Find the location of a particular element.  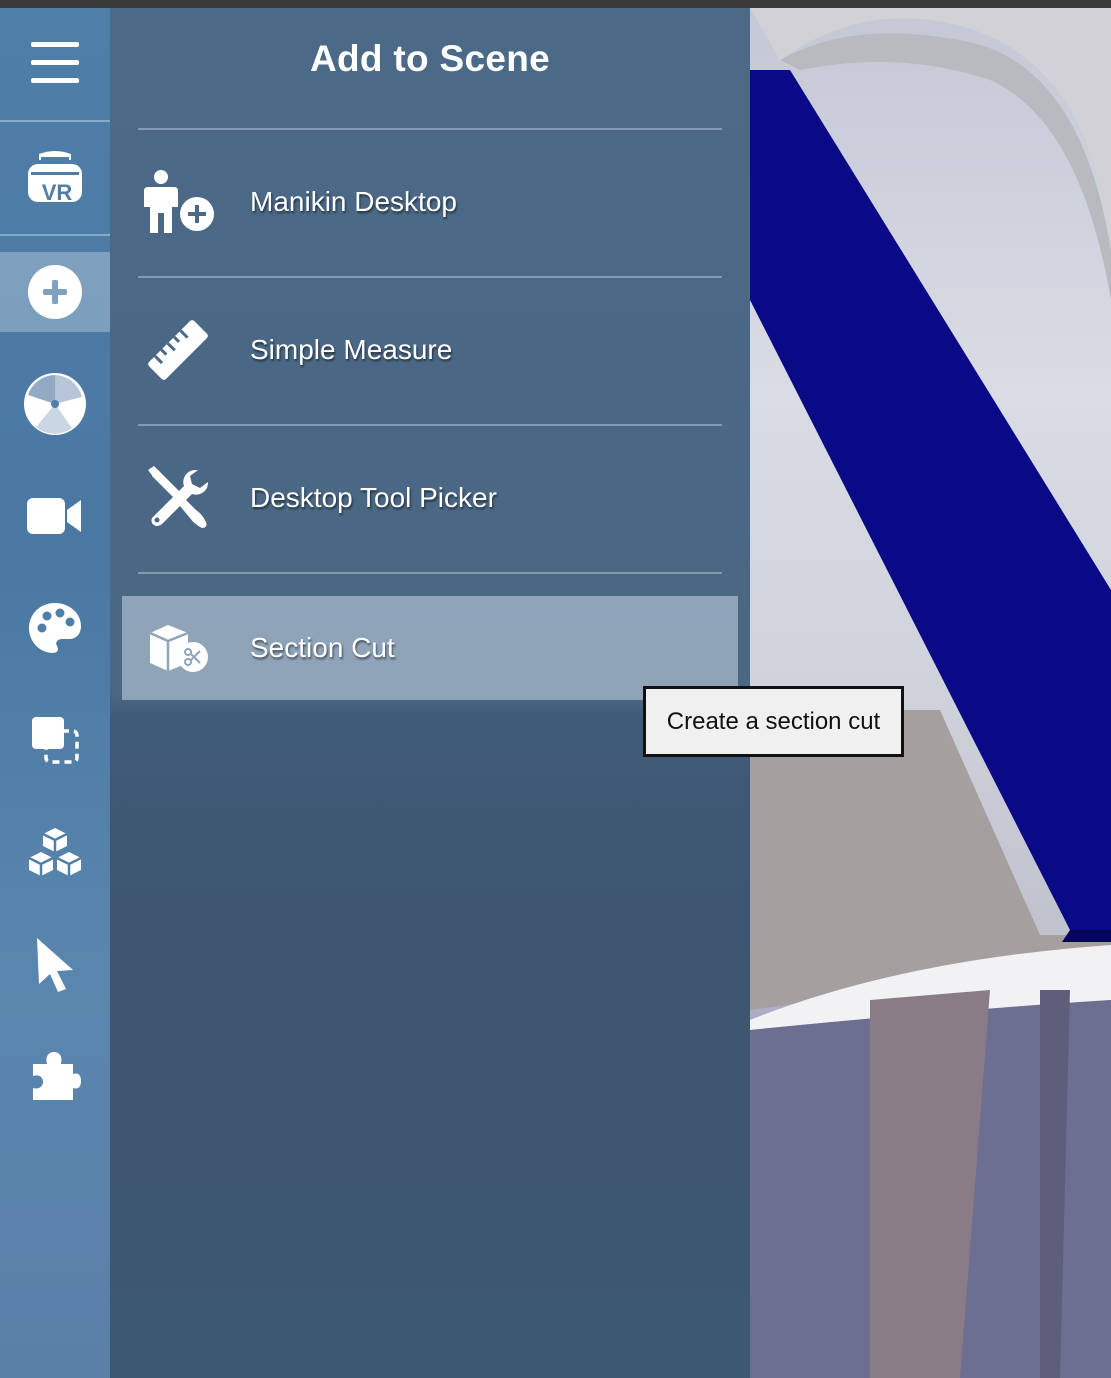

camera-button is located at coordinates (55, 516).